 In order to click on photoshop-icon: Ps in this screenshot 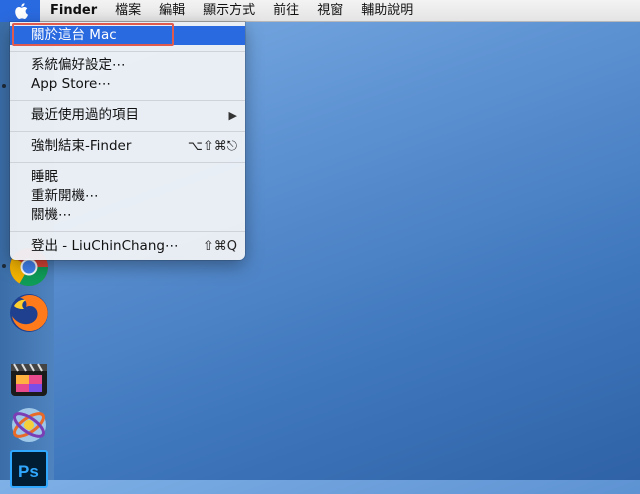, I will do `click(29, 469)`.